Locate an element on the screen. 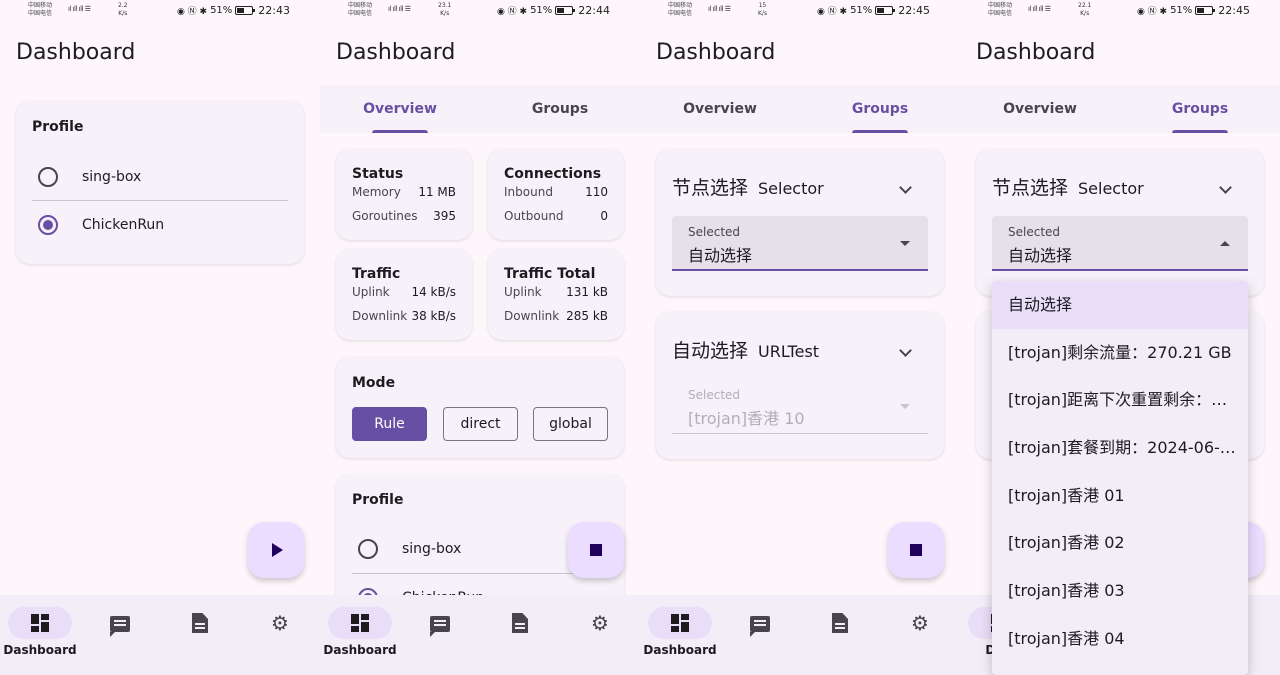  outbound-row: Outbound 0 is located at coordinates (556, 216).